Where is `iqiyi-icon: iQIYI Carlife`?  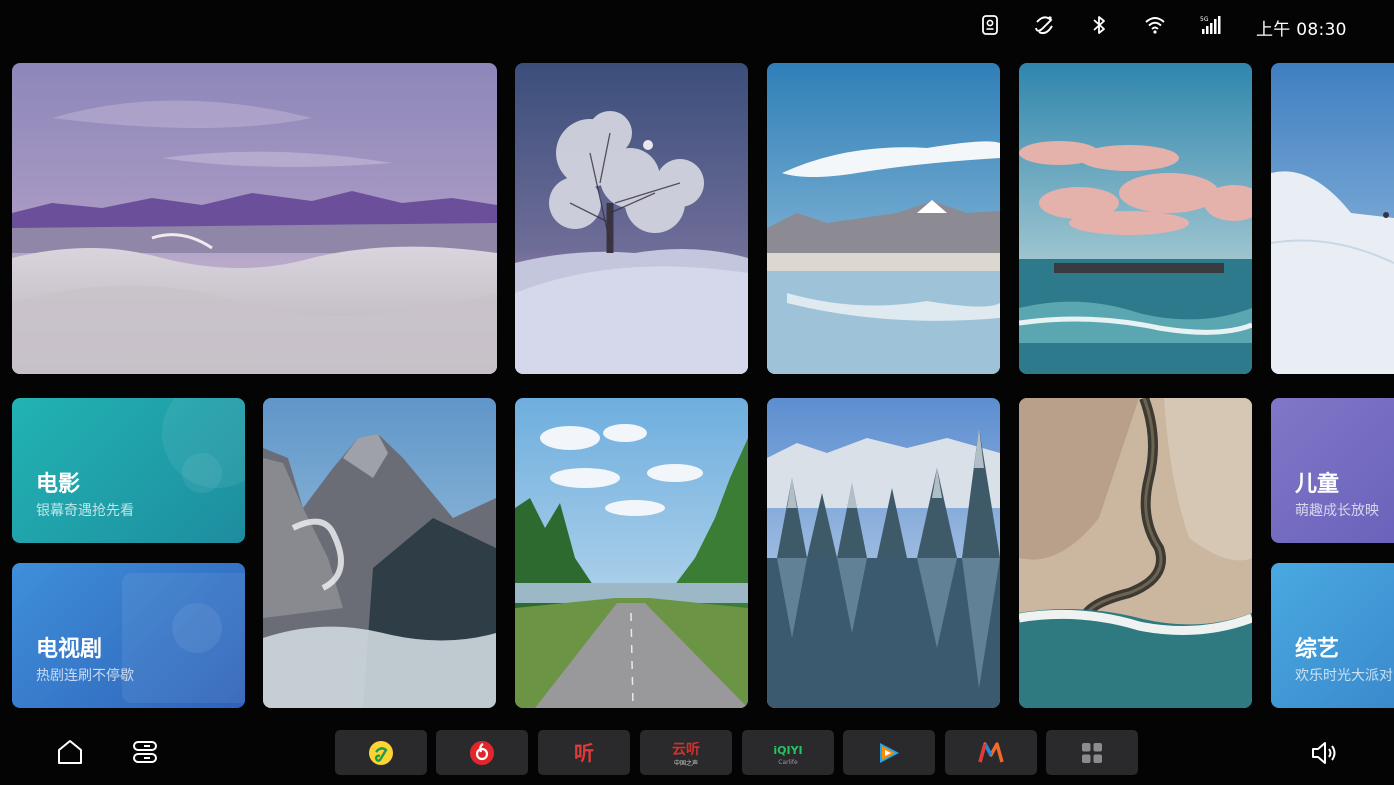 iqiyi-icon: iQIYI Carlife is located at coordinates (788, 752).